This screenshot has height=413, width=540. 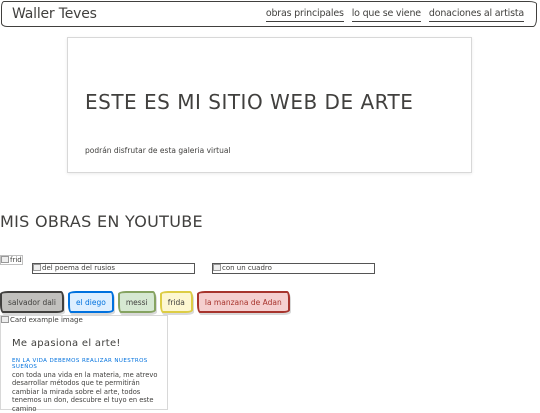 I want to click on brand-logo: Waller Teves, so click(x=54, y=14).